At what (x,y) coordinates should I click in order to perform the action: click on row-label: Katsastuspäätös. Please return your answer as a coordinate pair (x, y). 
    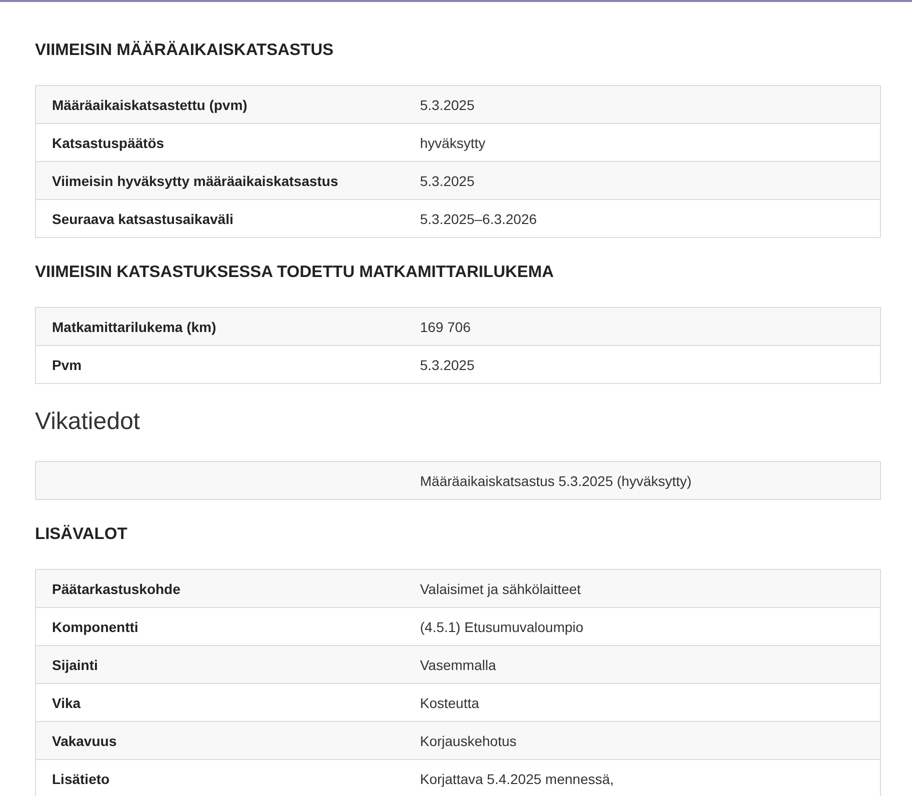
    Looking at the image, I should click on (108, 142).